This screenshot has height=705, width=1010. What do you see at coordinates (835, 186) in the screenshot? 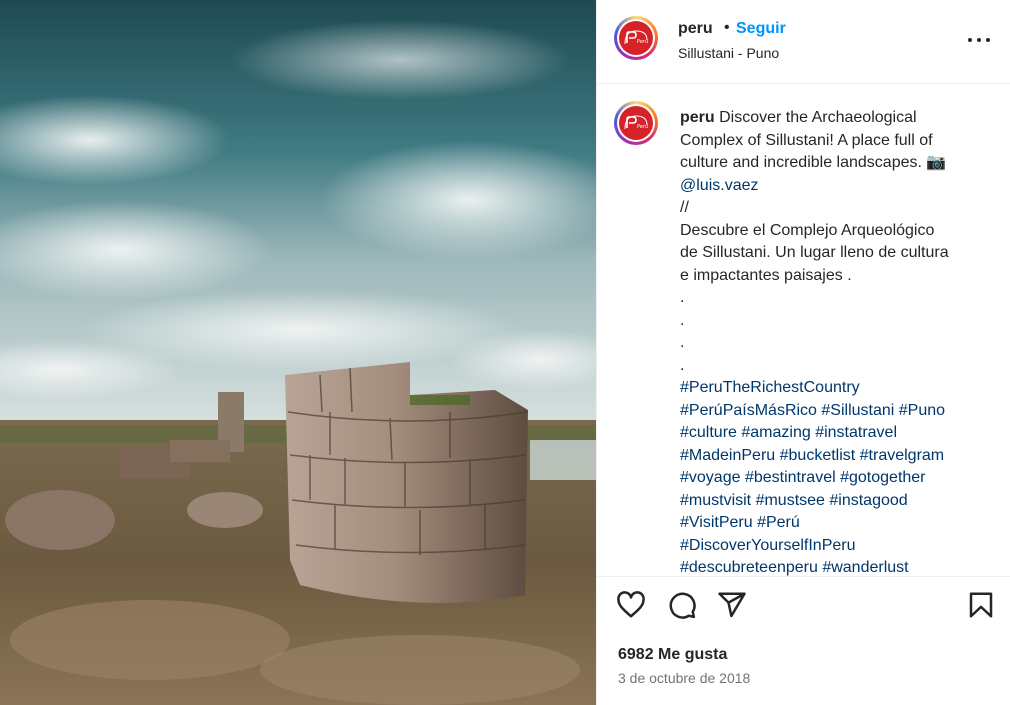
I see `mention-link: @luis.vaez` at bounding box center [835, 186].